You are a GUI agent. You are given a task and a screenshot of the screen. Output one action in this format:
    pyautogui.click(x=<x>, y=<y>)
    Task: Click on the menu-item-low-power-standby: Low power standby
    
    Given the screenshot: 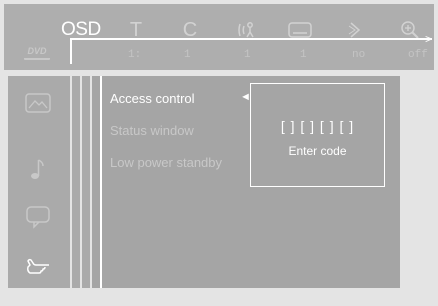 What is the action you would take?
    pyautogui.click(x=166, y=162)
    